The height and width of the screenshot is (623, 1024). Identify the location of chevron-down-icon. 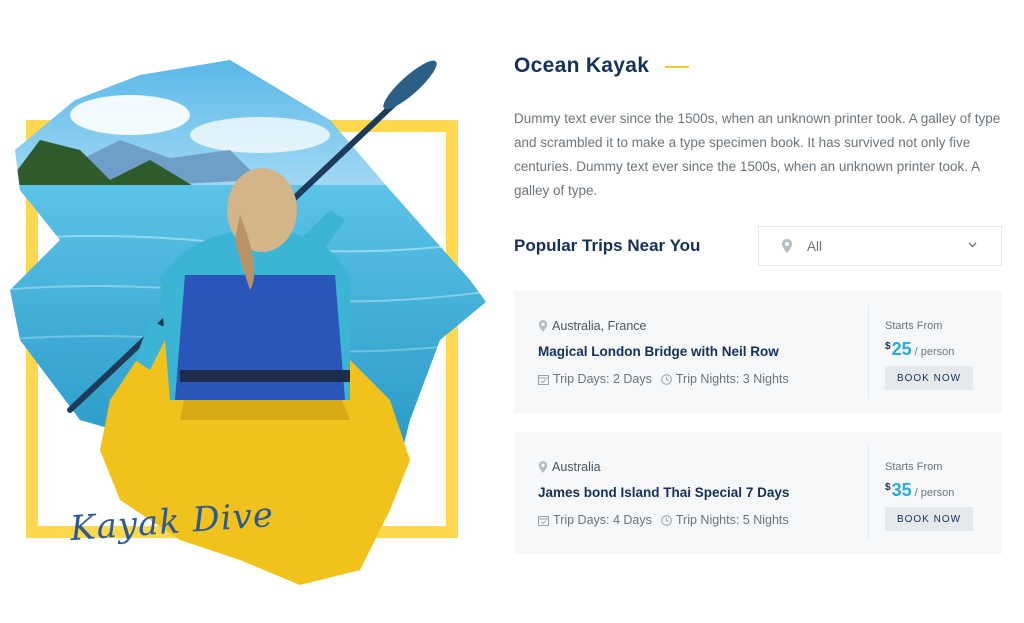
(972, 245).